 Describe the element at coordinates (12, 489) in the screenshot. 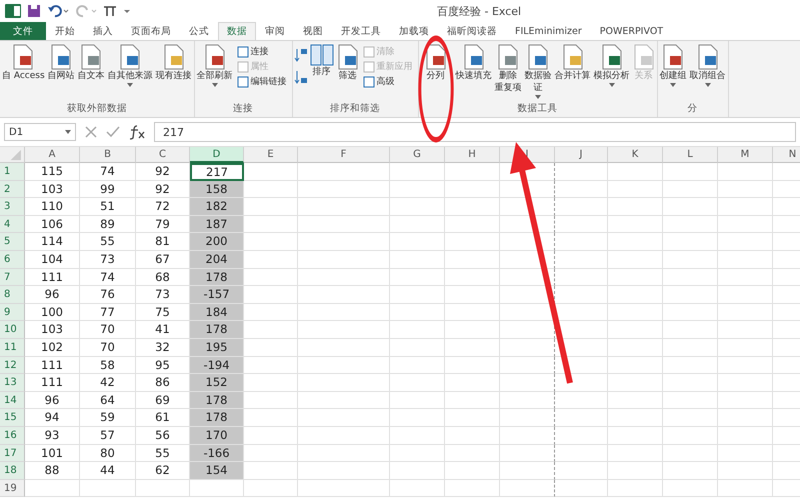

I see `row-header: 19` at that location.